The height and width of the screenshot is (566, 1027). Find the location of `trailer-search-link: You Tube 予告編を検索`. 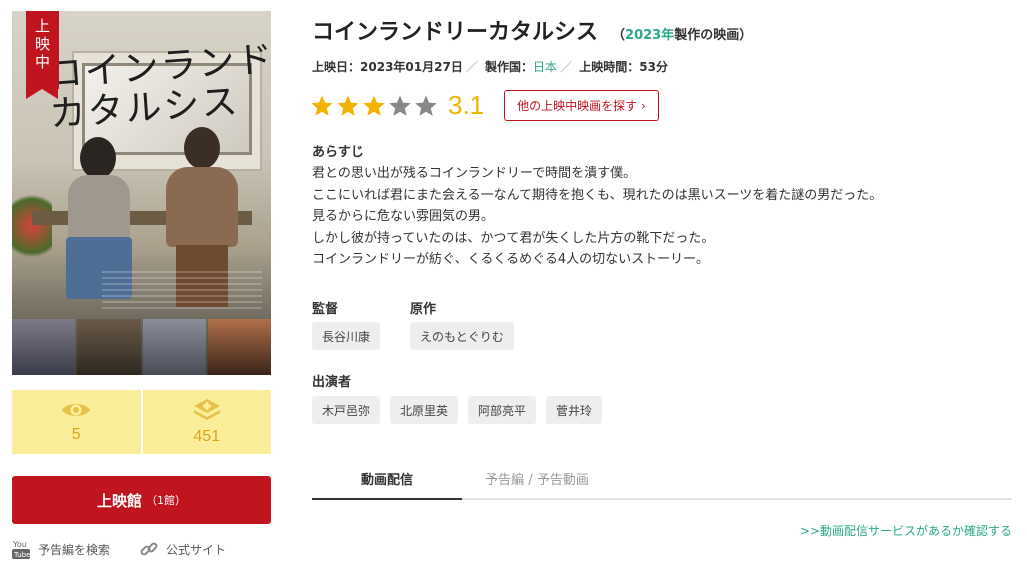

trailer-search-link: You Tube 予告編を検索 is located at coordinates (61, 549).